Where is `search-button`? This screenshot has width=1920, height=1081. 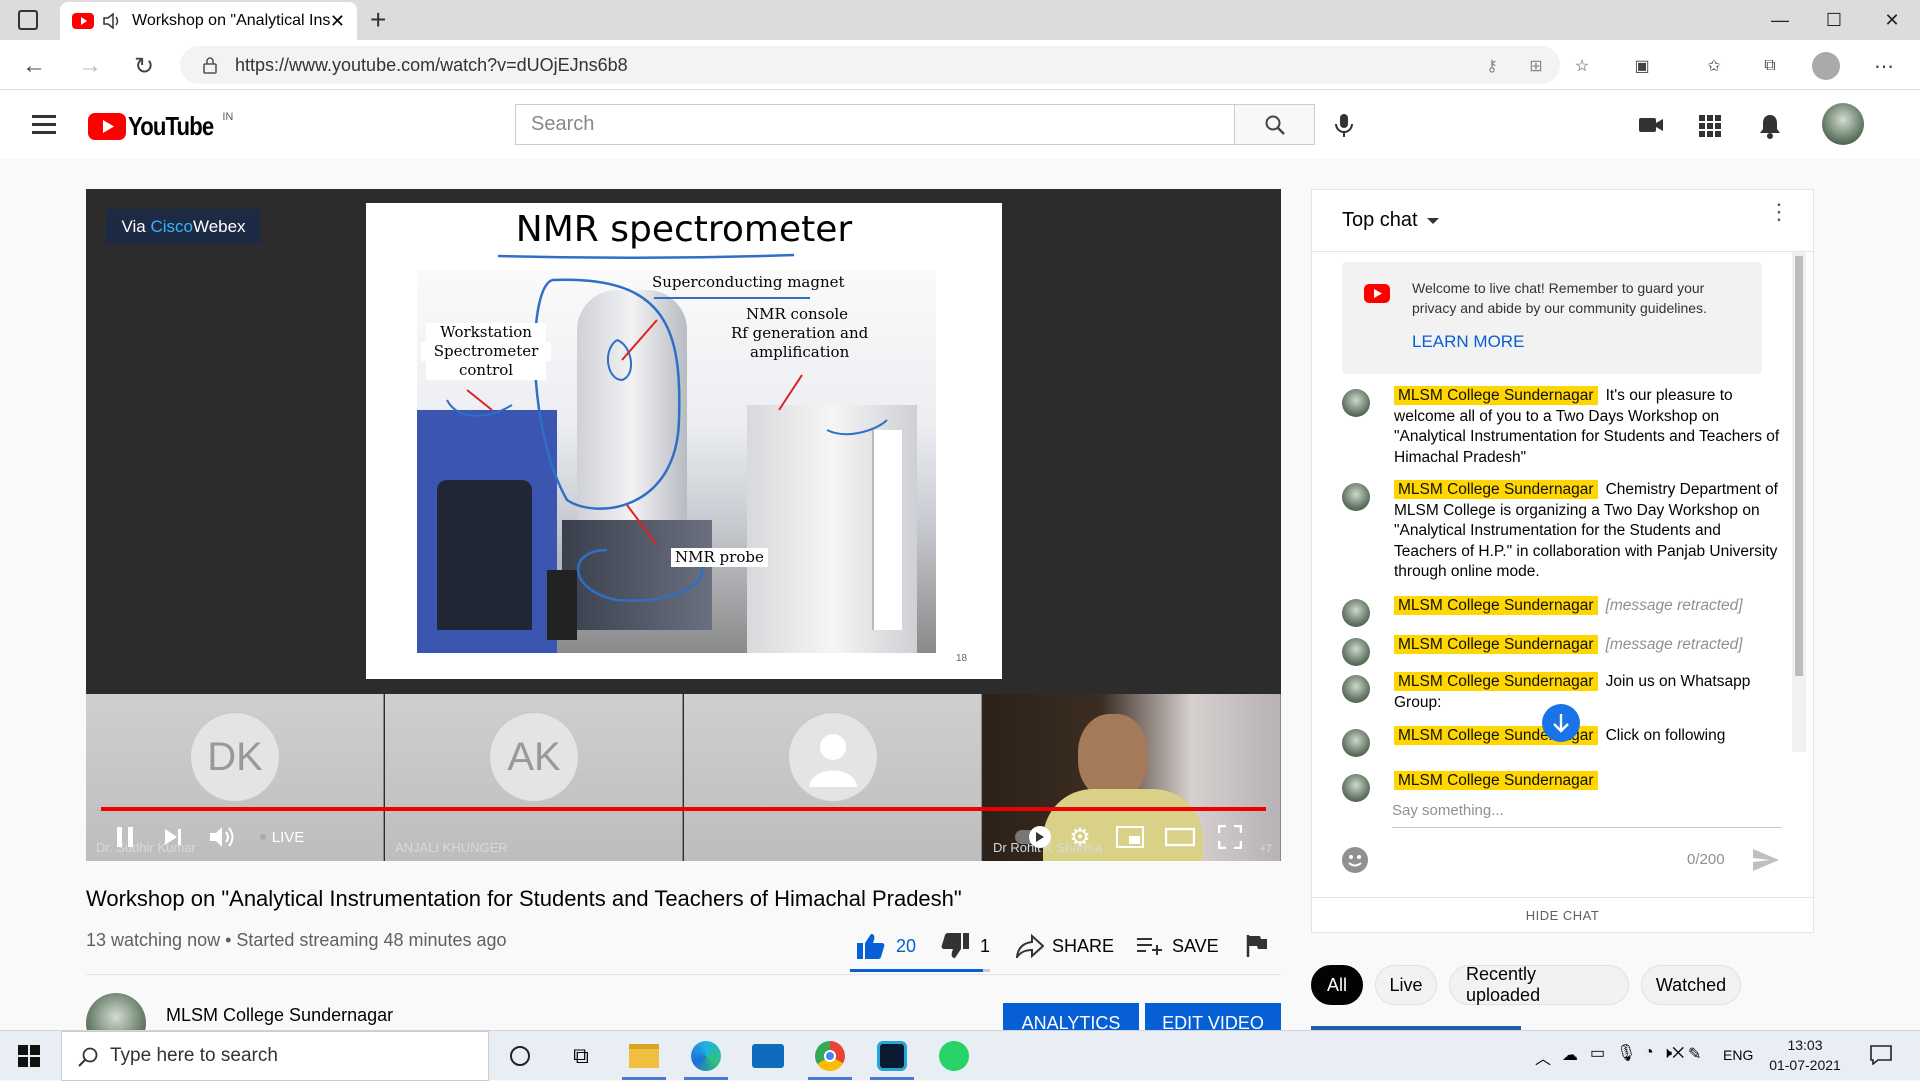
search-button is located at coordinates (1274, 124).